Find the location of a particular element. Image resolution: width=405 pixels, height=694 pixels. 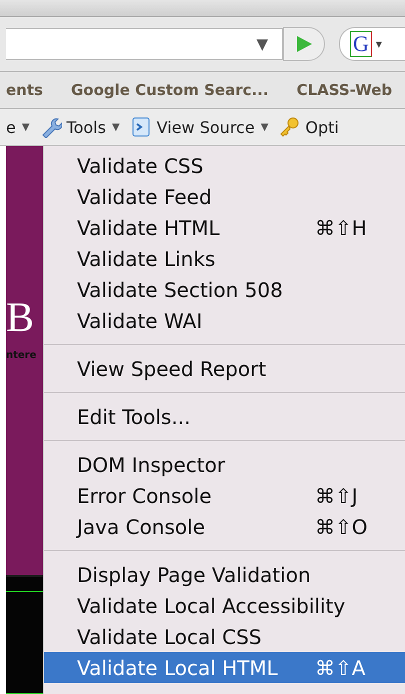

bookmark-link: ents is located at coordinates (24, 90).